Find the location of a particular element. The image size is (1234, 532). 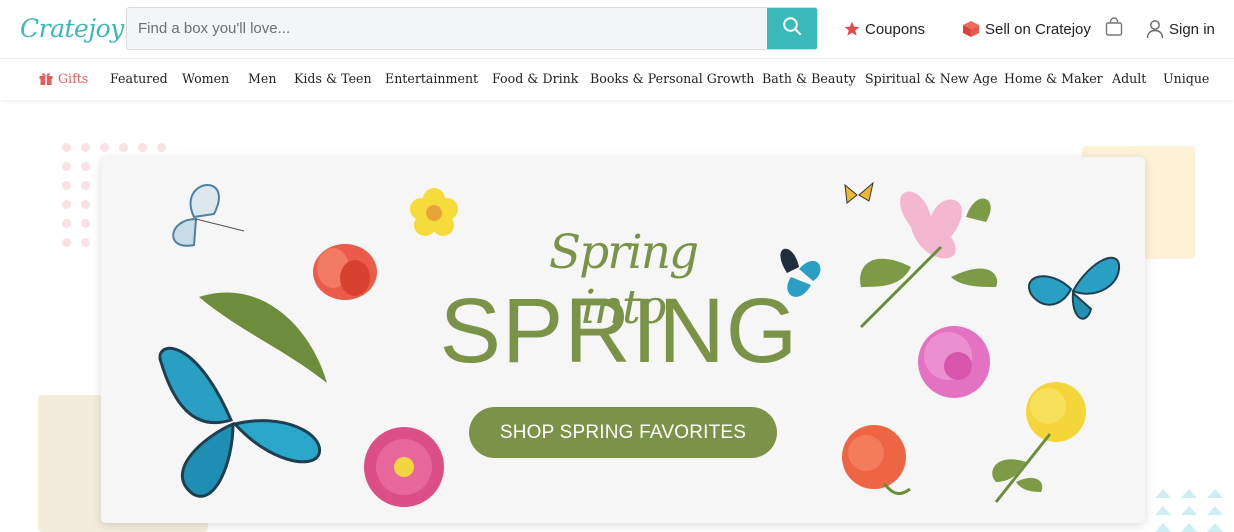

coupons-link: Coupons is located at coordinates (884, 29).